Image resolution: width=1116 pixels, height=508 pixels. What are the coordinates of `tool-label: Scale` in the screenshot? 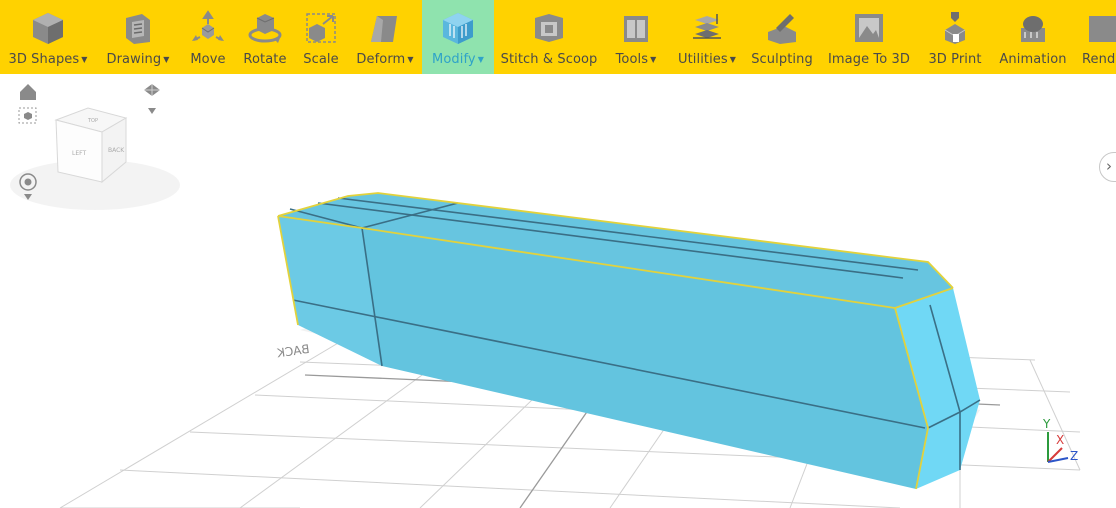 It's located at (321, 59).